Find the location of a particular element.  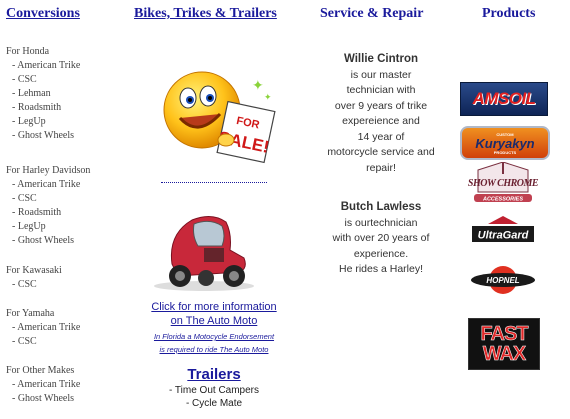

other-make: For Other Makes is located at coordinates (40, 370).